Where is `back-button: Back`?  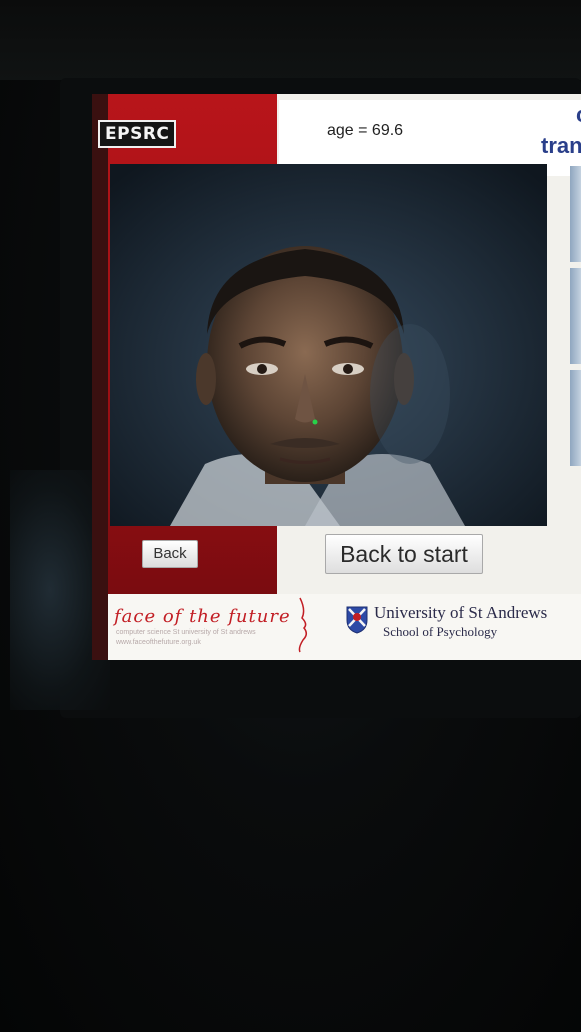
back-button: Back is located at coordinates (170, 554).